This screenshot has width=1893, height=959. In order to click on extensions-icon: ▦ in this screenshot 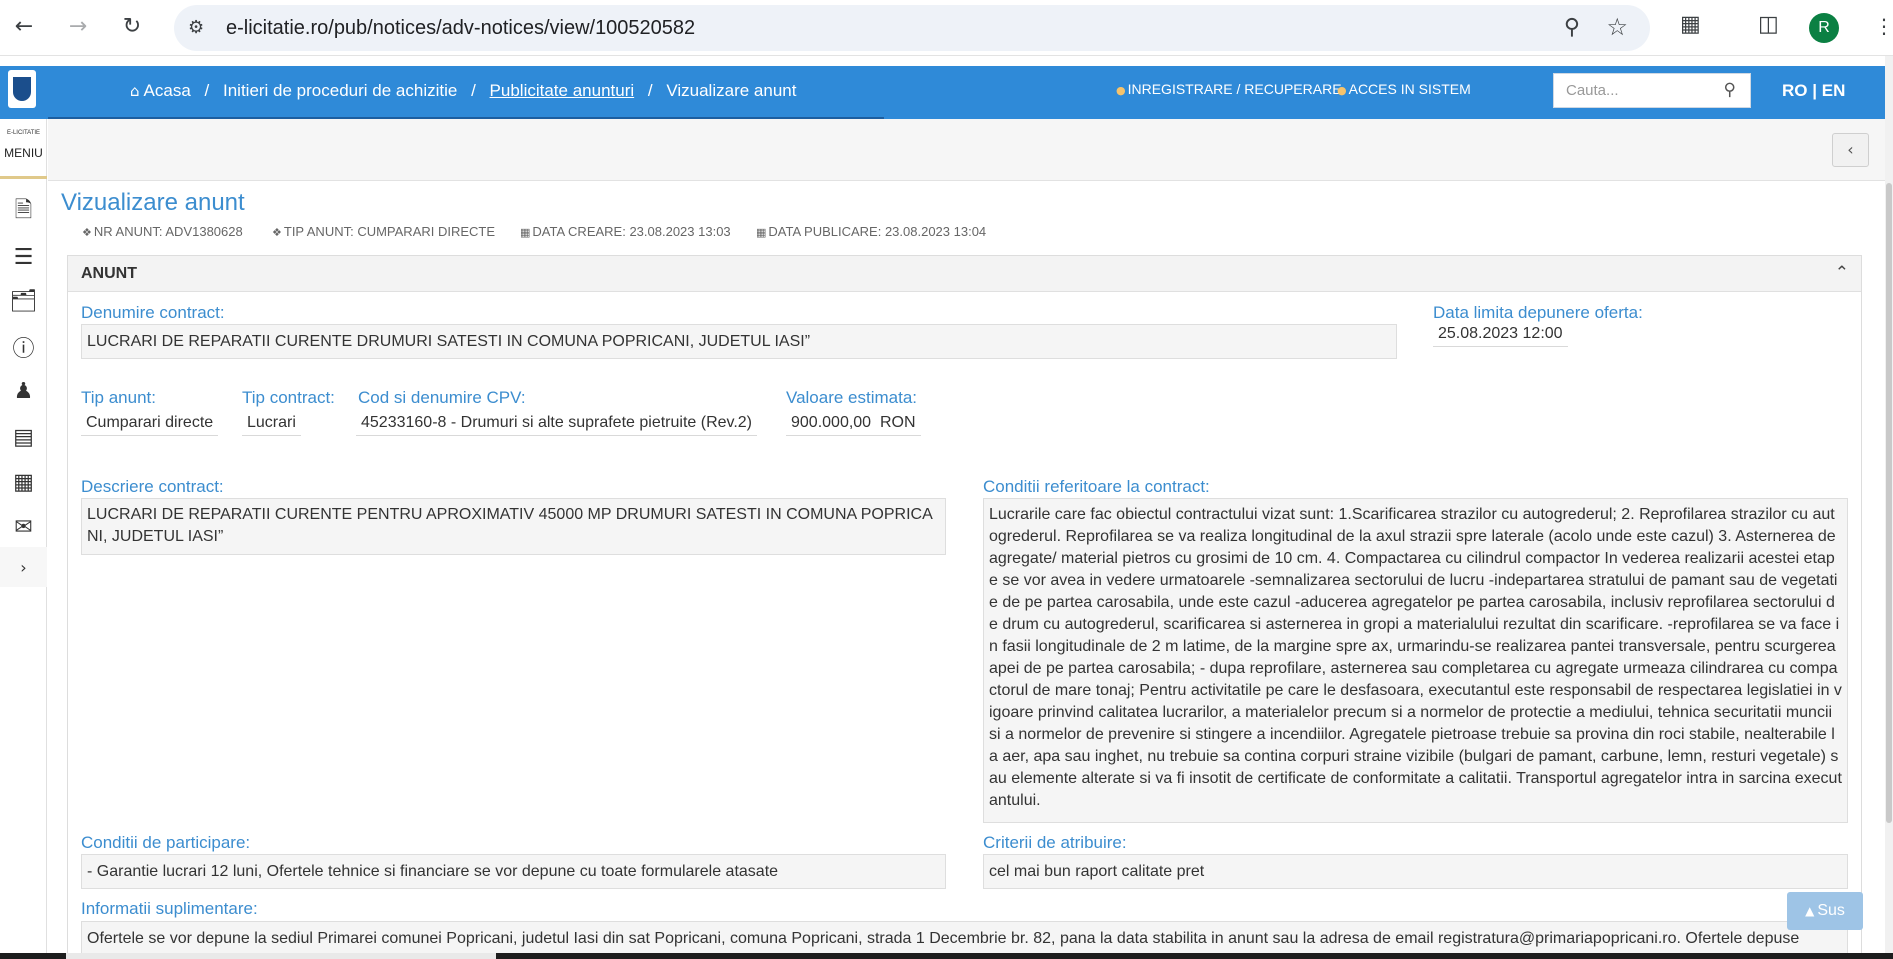, I will do `click(1690, 24)`.